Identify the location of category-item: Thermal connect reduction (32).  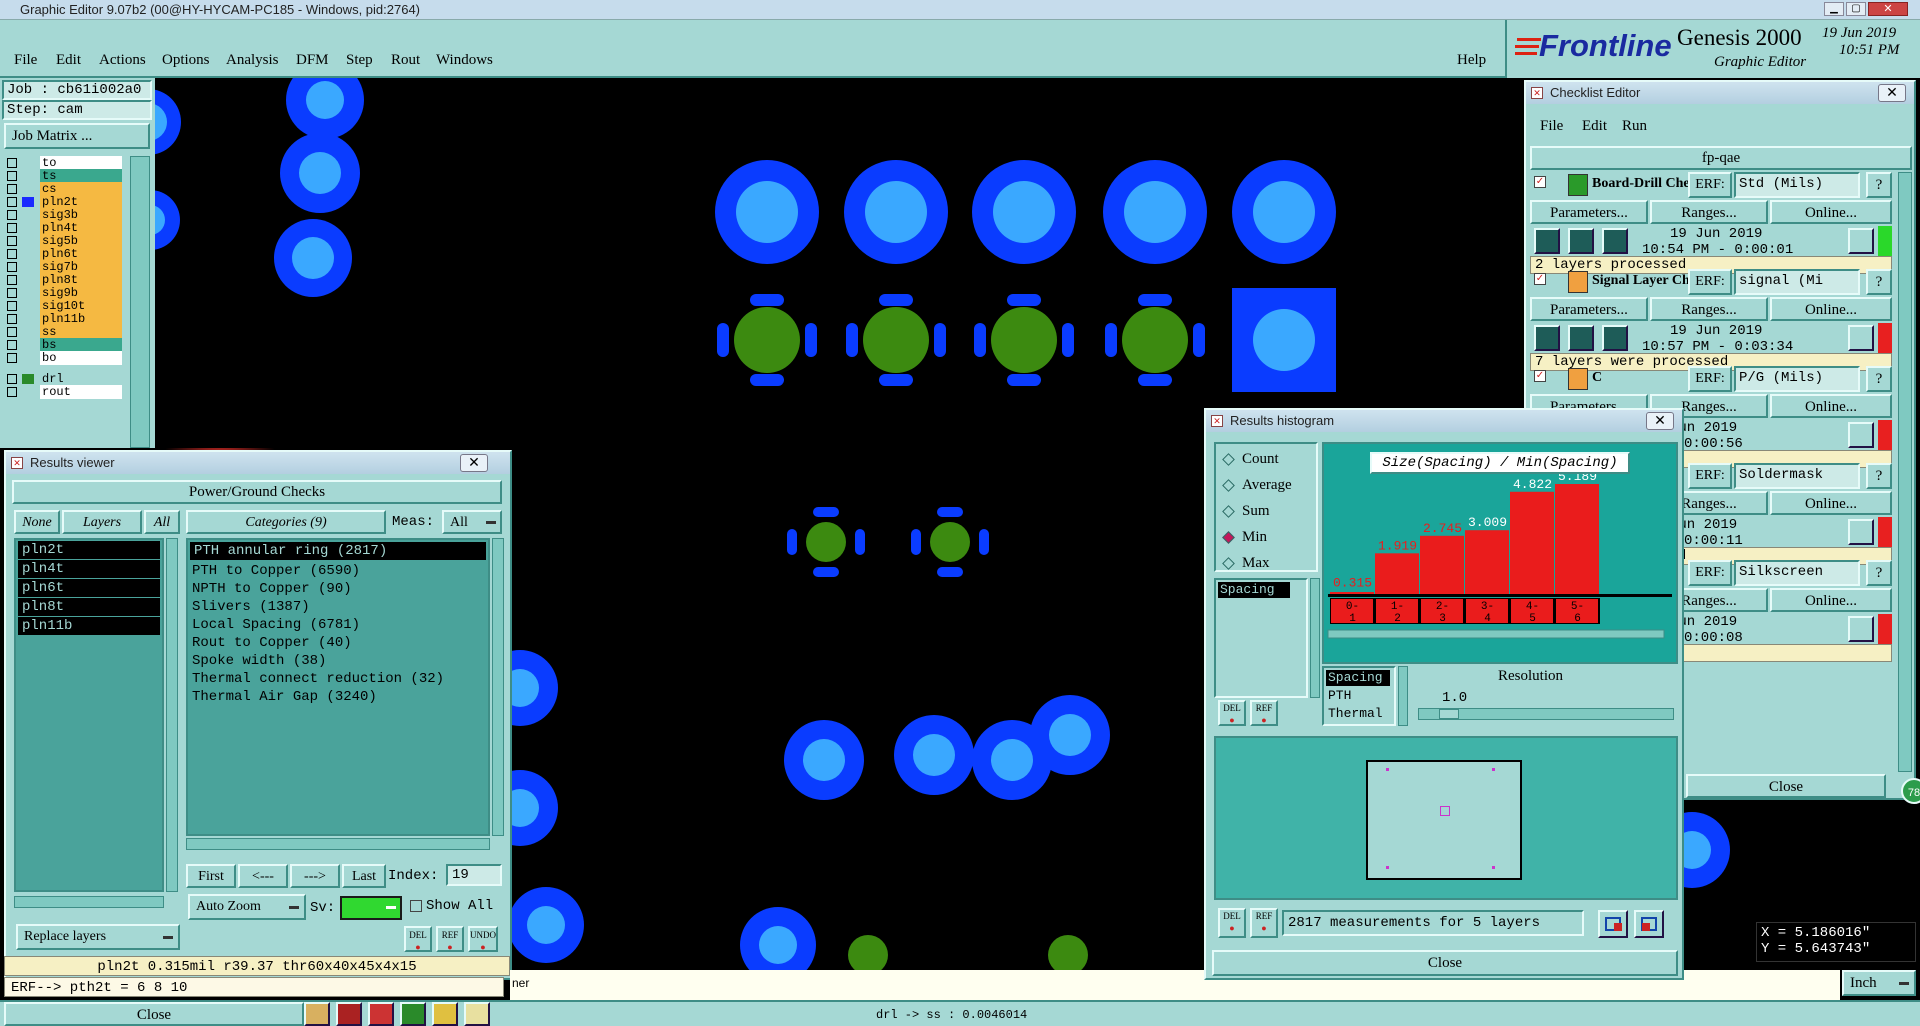
(338, 679).